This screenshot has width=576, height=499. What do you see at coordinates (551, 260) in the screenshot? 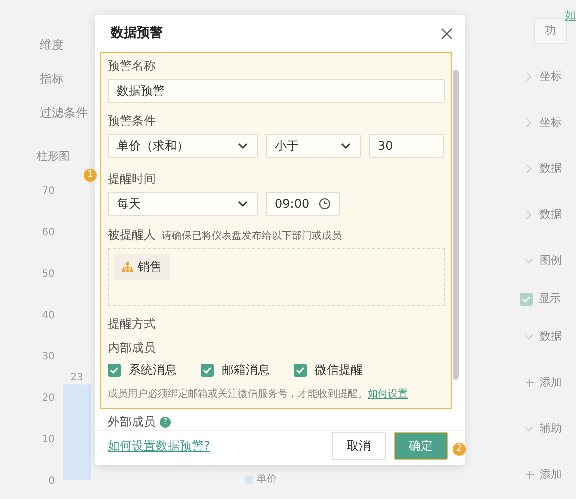
I see `section-title: 图例` at bounding box center [551, 260].